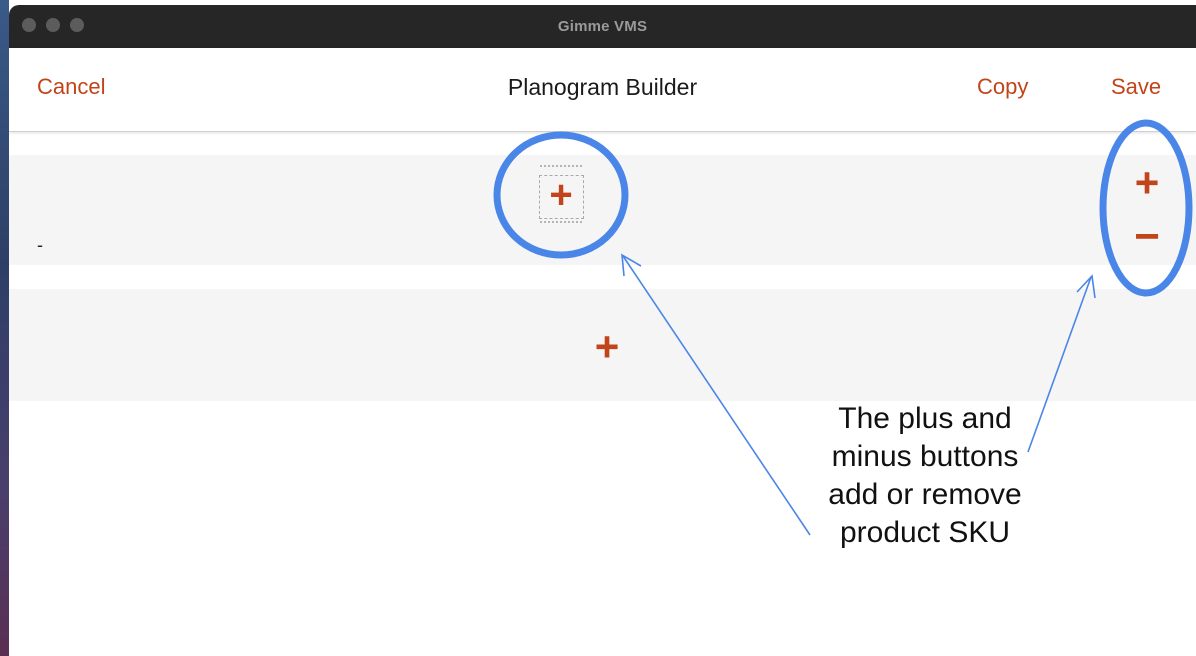 This screenshot has height=656, width=1196. I want to click on remove-sku-button: −, so click(1147, 237).